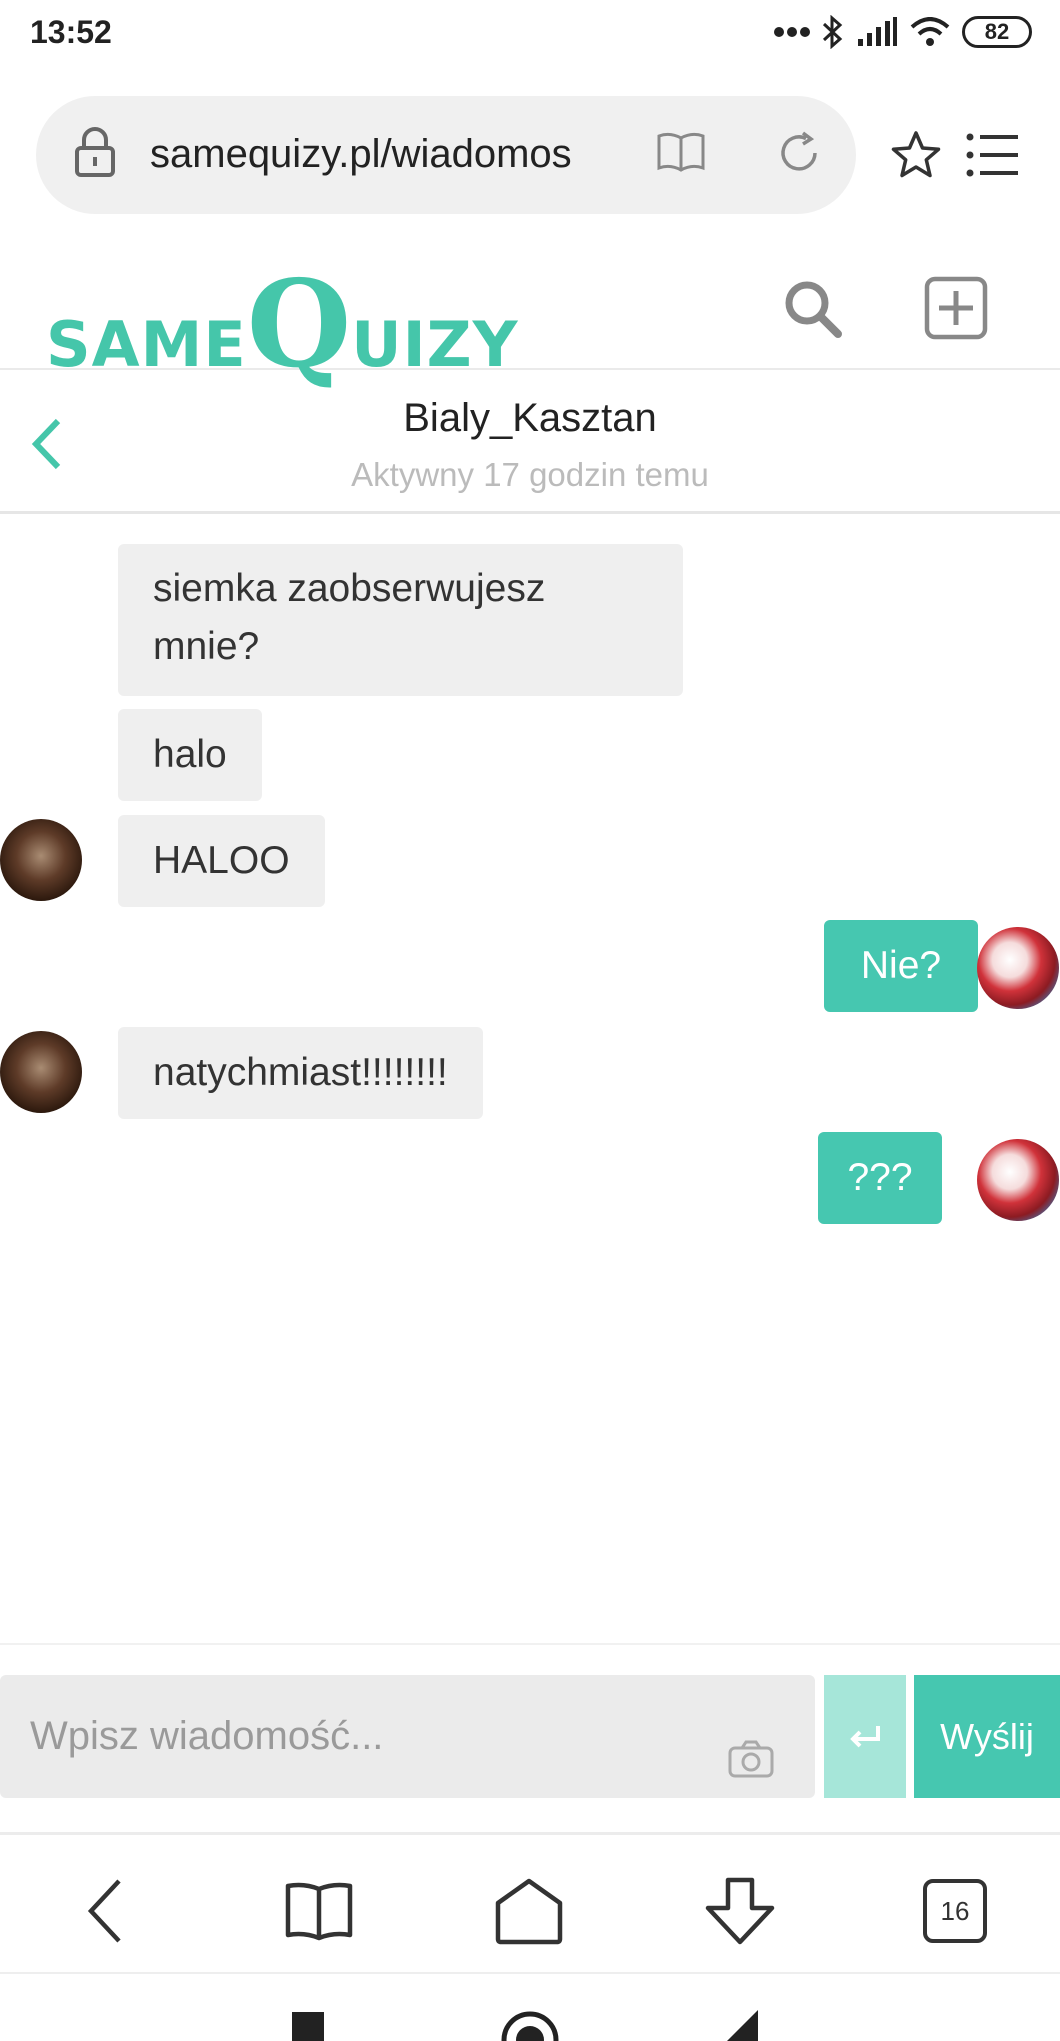  I want to click on back-arrow-icon, so click(104, 1911).